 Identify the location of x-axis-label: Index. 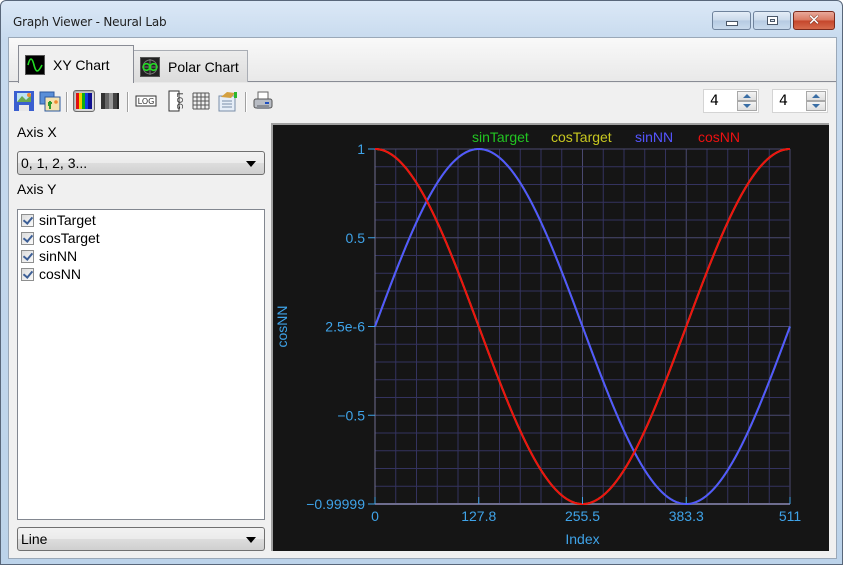
(582, 539).